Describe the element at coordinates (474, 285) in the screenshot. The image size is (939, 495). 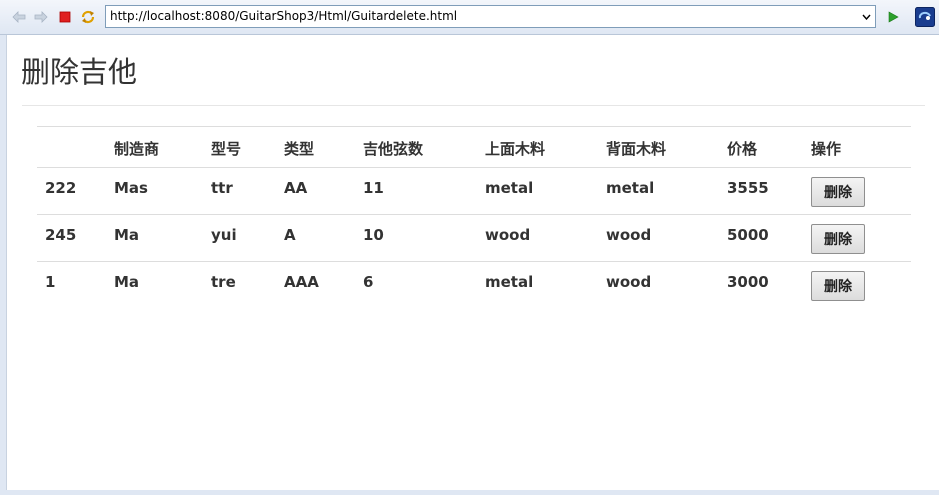
I see `table-row: 1 Ma tre AAA 6 metal wood 3000 删除` at that location.